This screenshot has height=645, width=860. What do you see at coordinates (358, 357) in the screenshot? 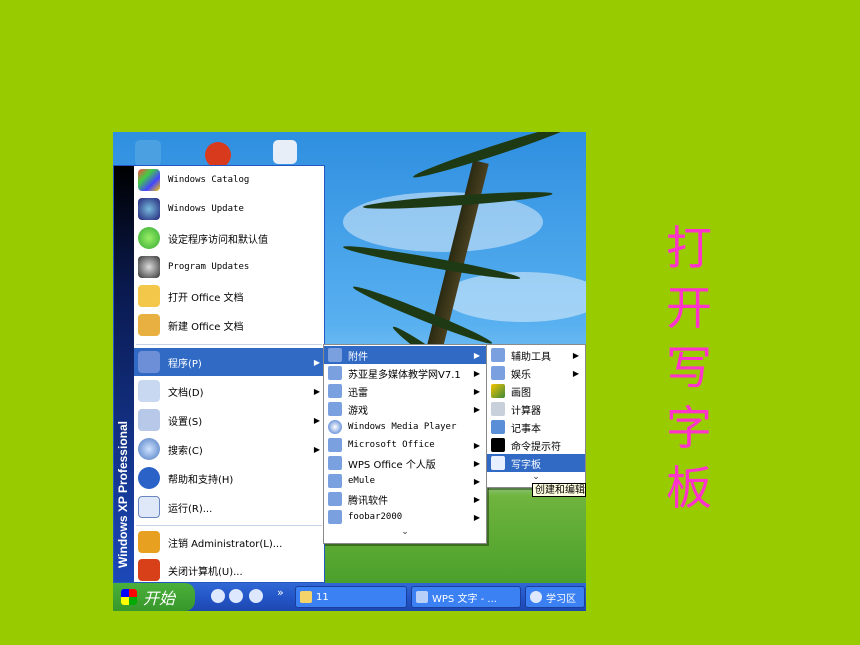
I see `submenu-item-label: 附件` at bounding box center [358, 357].